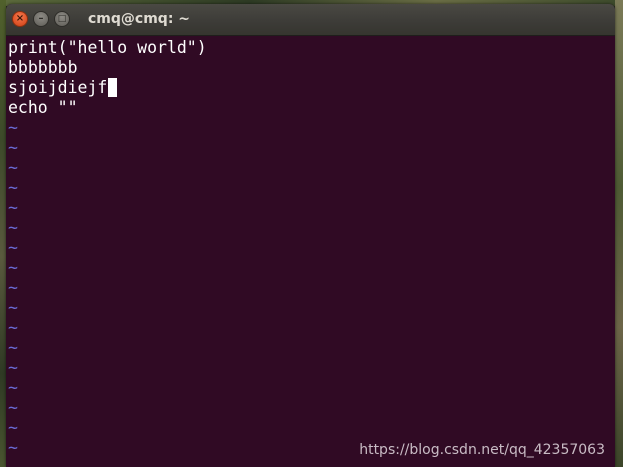  What do you see at coordinates (310, 20) in the screenshot?
I see `window-titlebar: × – □ cmq@cmq: ~` at bounding box center [310, 20].